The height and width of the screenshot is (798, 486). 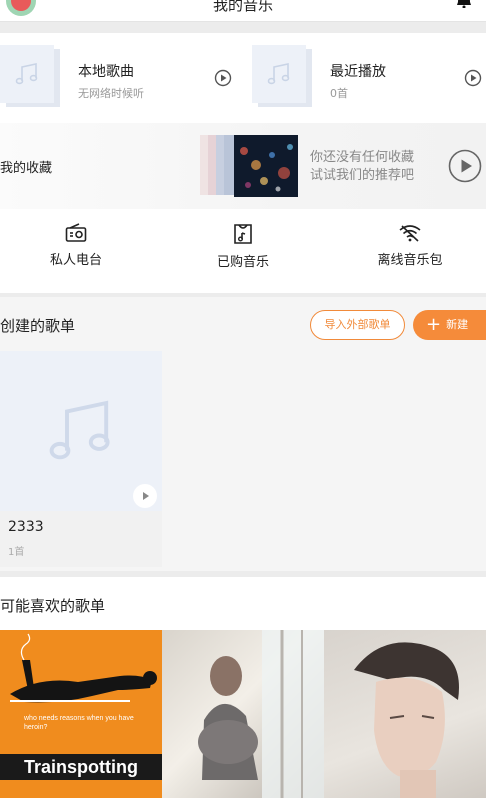 I want to click on recent-played-card: 最近播放 0首, so click(x=368, y=78).